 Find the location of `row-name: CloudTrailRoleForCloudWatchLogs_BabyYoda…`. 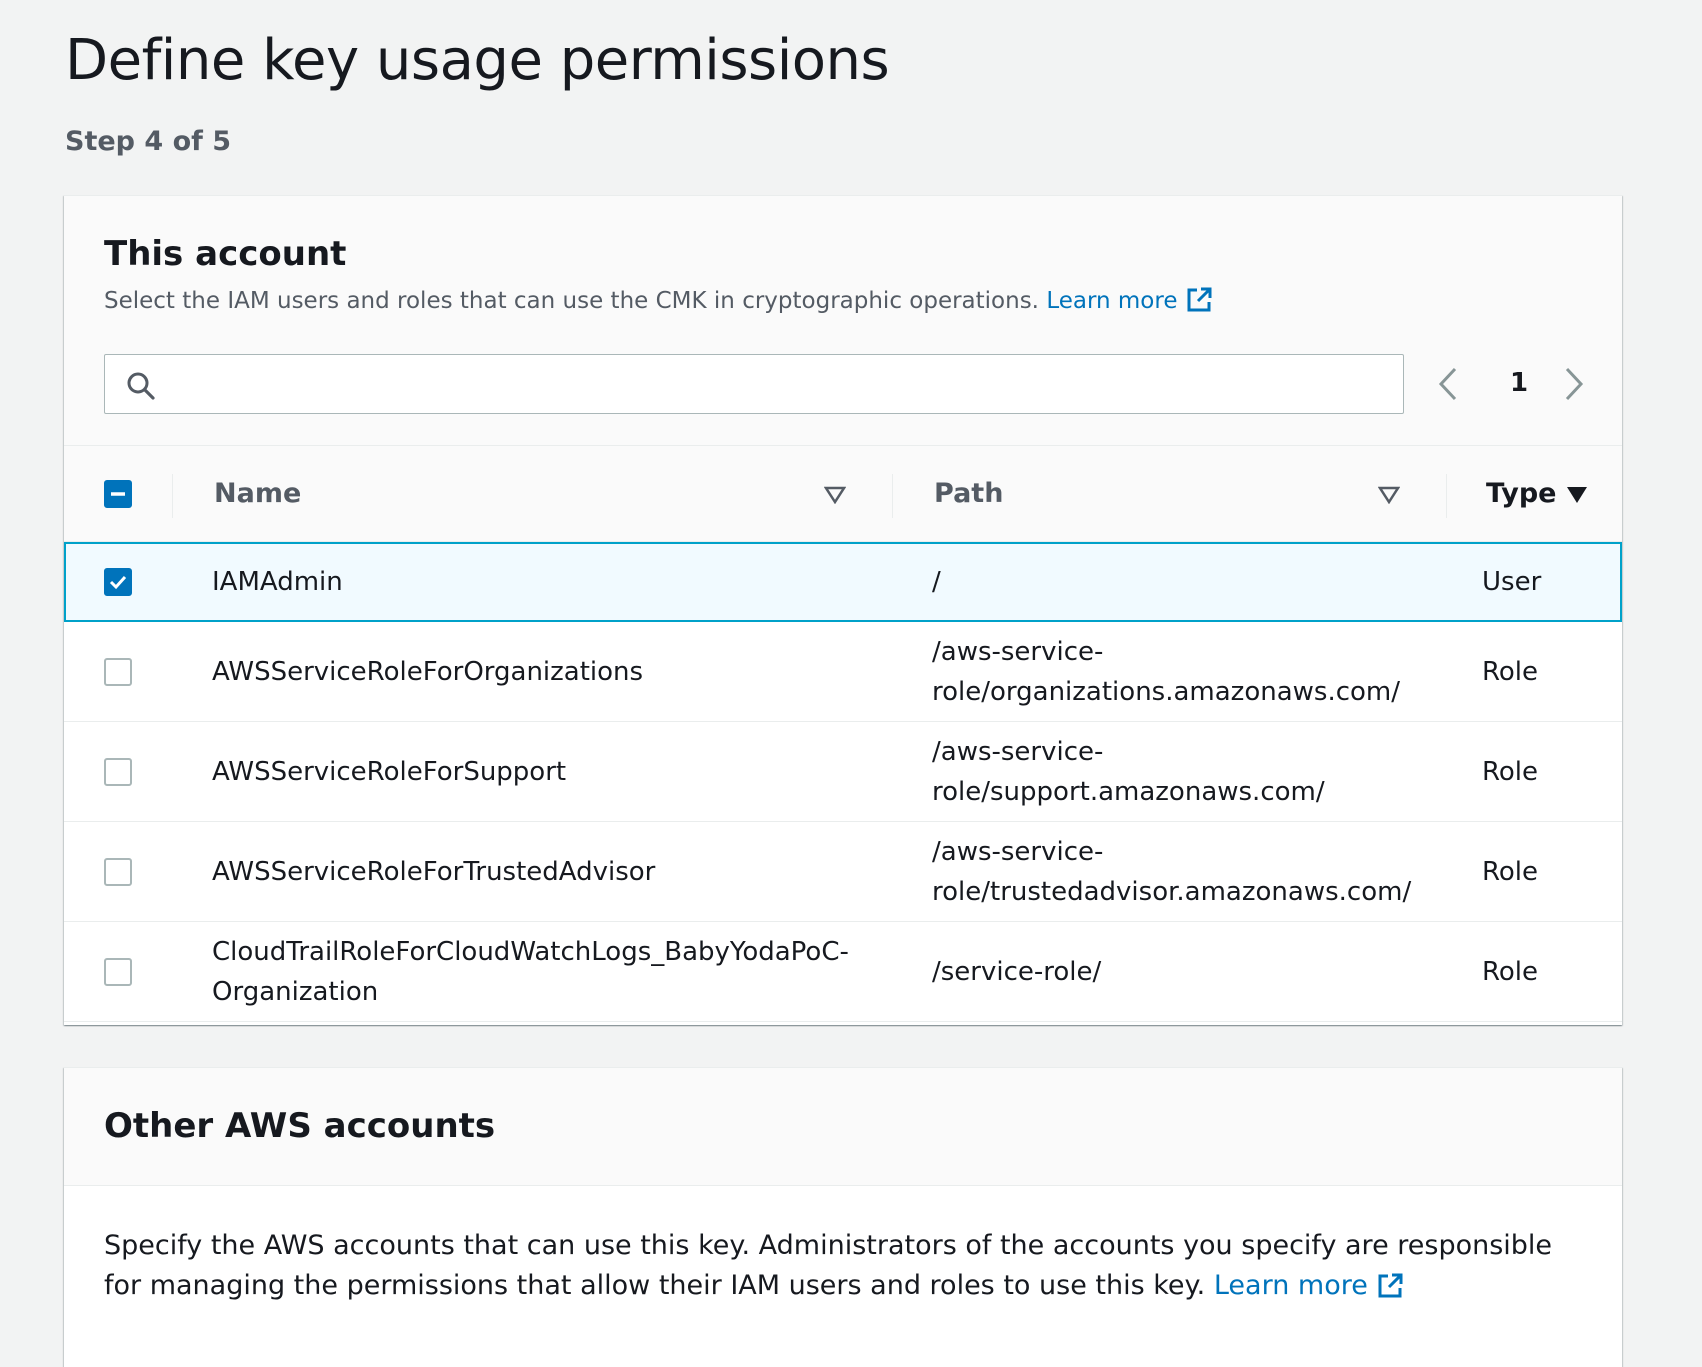

row-name: CloudTrailRoleForCloudWatchLogs_BabyYoda… is located at coordinates (532, 972).